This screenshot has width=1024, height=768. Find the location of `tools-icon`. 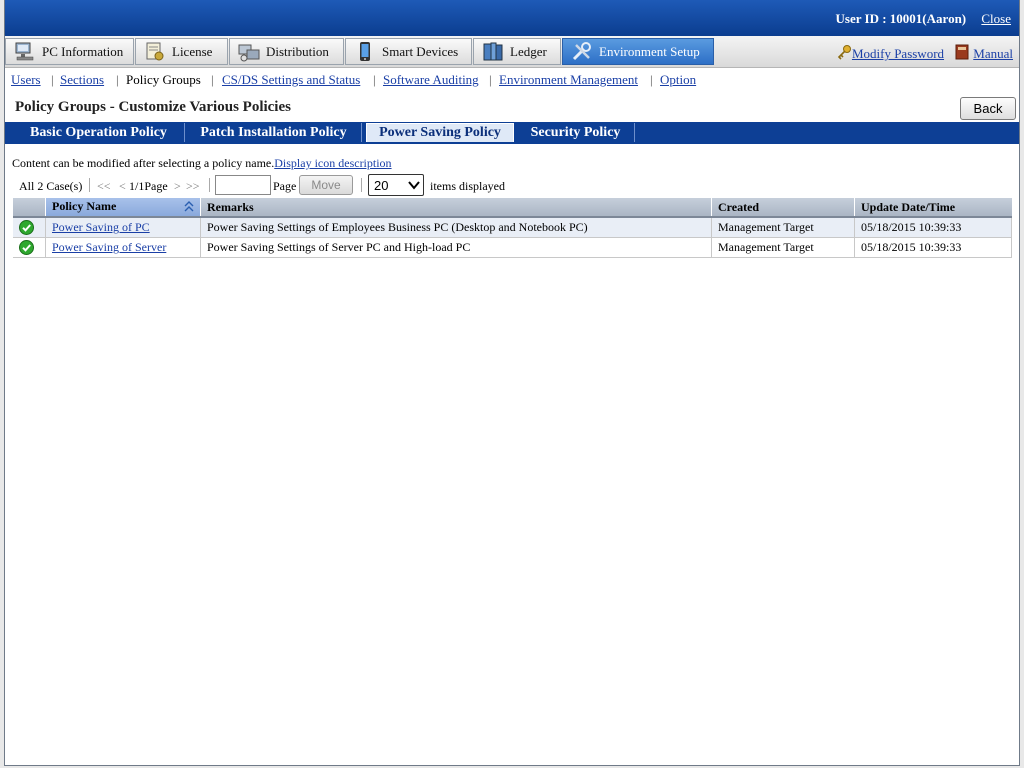

tools-icon is located at coordinates (582, 51).